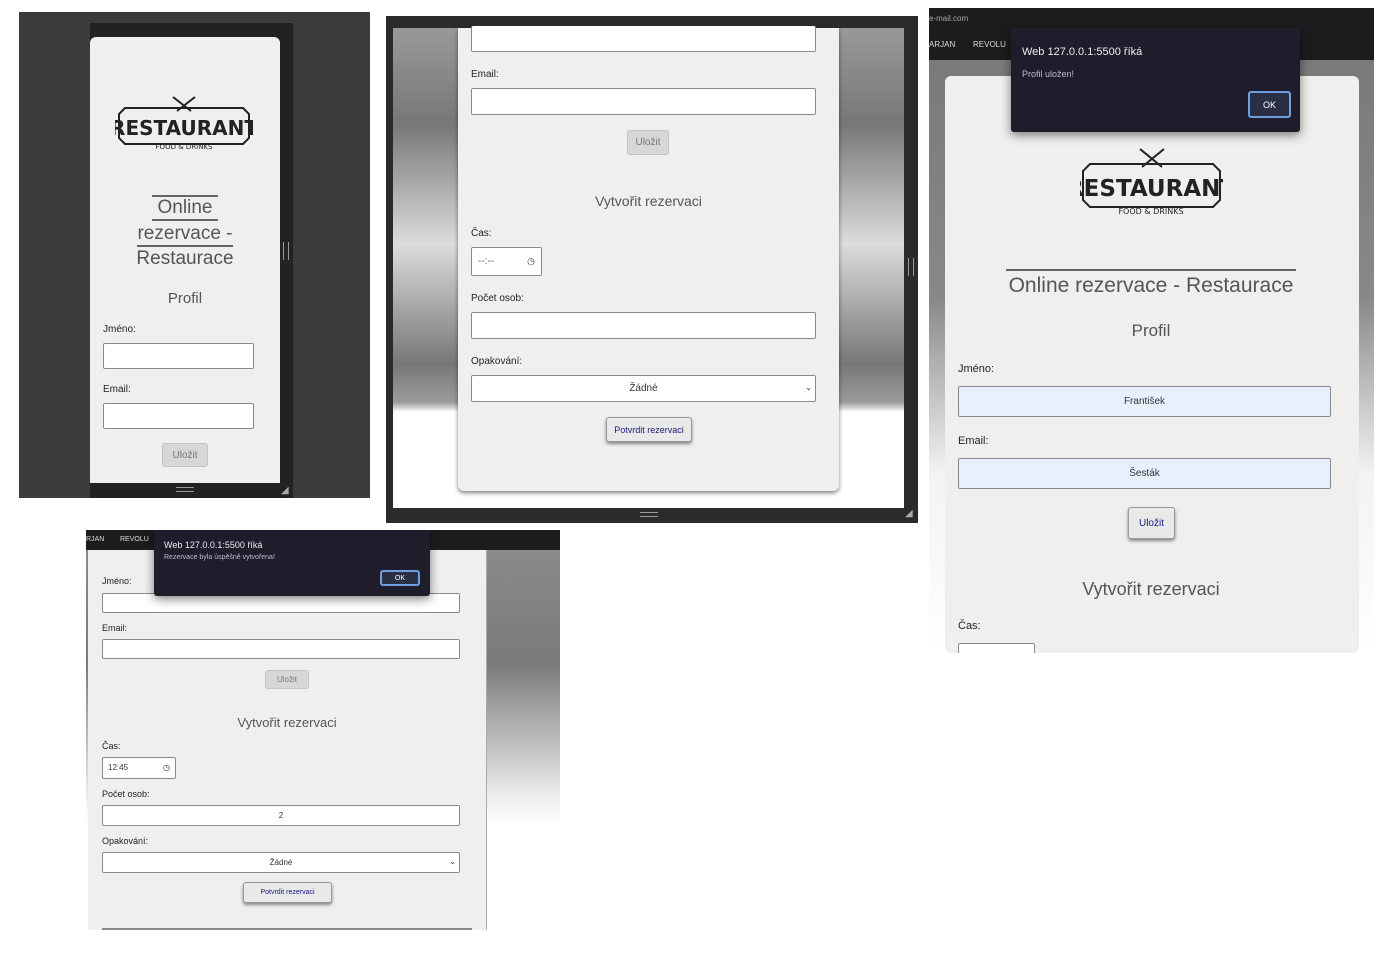 The image size is (1396, 965). Describe the element at coordinates (1151, 270) in the screenshot. I see `title-rule` at that location.